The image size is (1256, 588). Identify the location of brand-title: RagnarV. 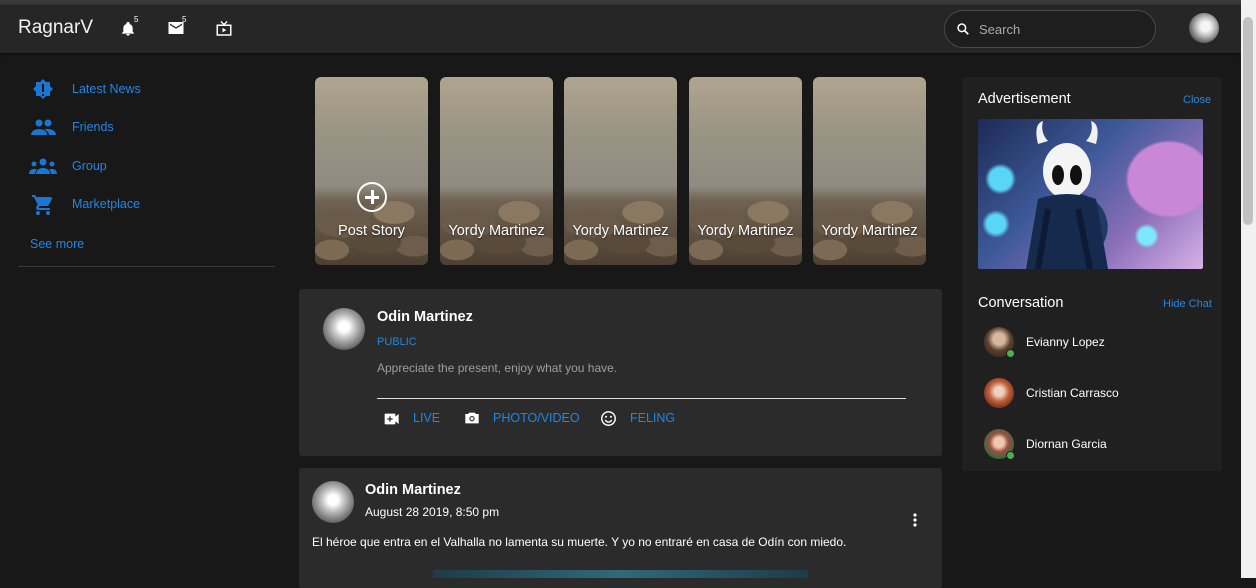
(55, 28).